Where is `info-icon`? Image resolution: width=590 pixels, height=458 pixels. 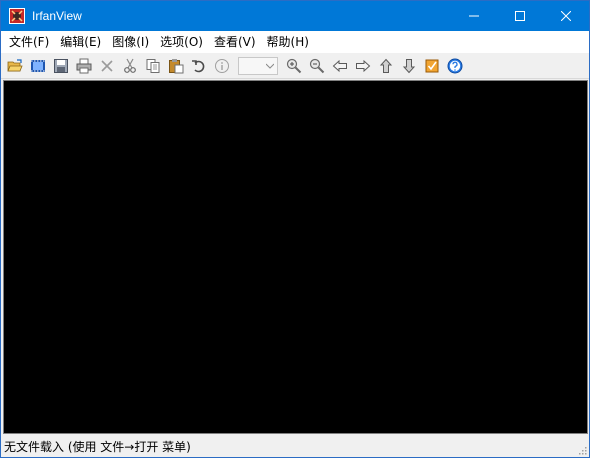
info-icon is located at coordinates (221, 65).